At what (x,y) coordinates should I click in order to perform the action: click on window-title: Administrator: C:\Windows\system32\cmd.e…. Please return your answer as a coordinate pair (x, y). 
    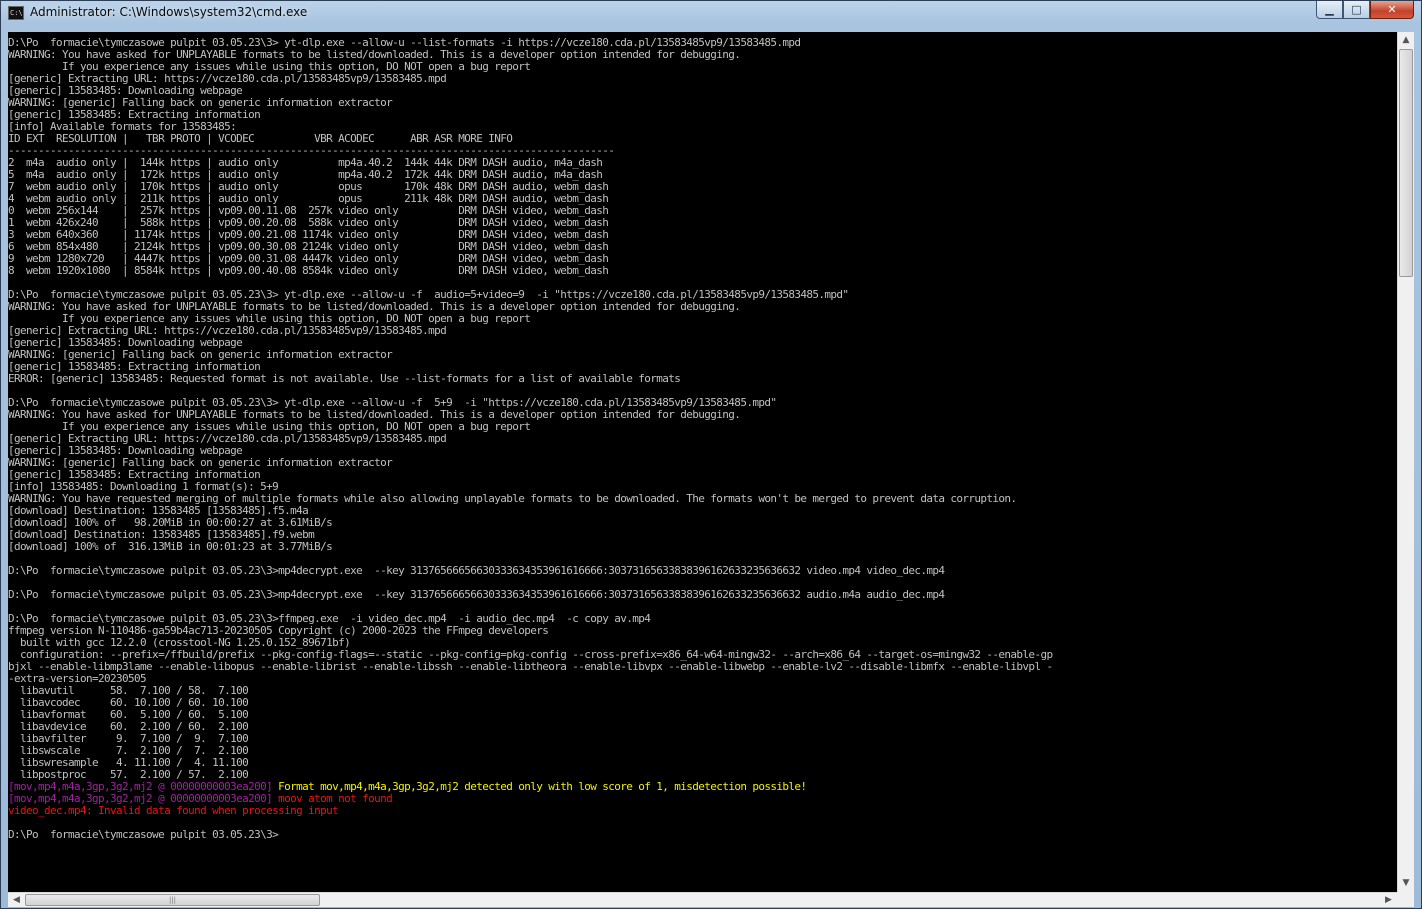
    Looking at the image, I should click on (169, 12).